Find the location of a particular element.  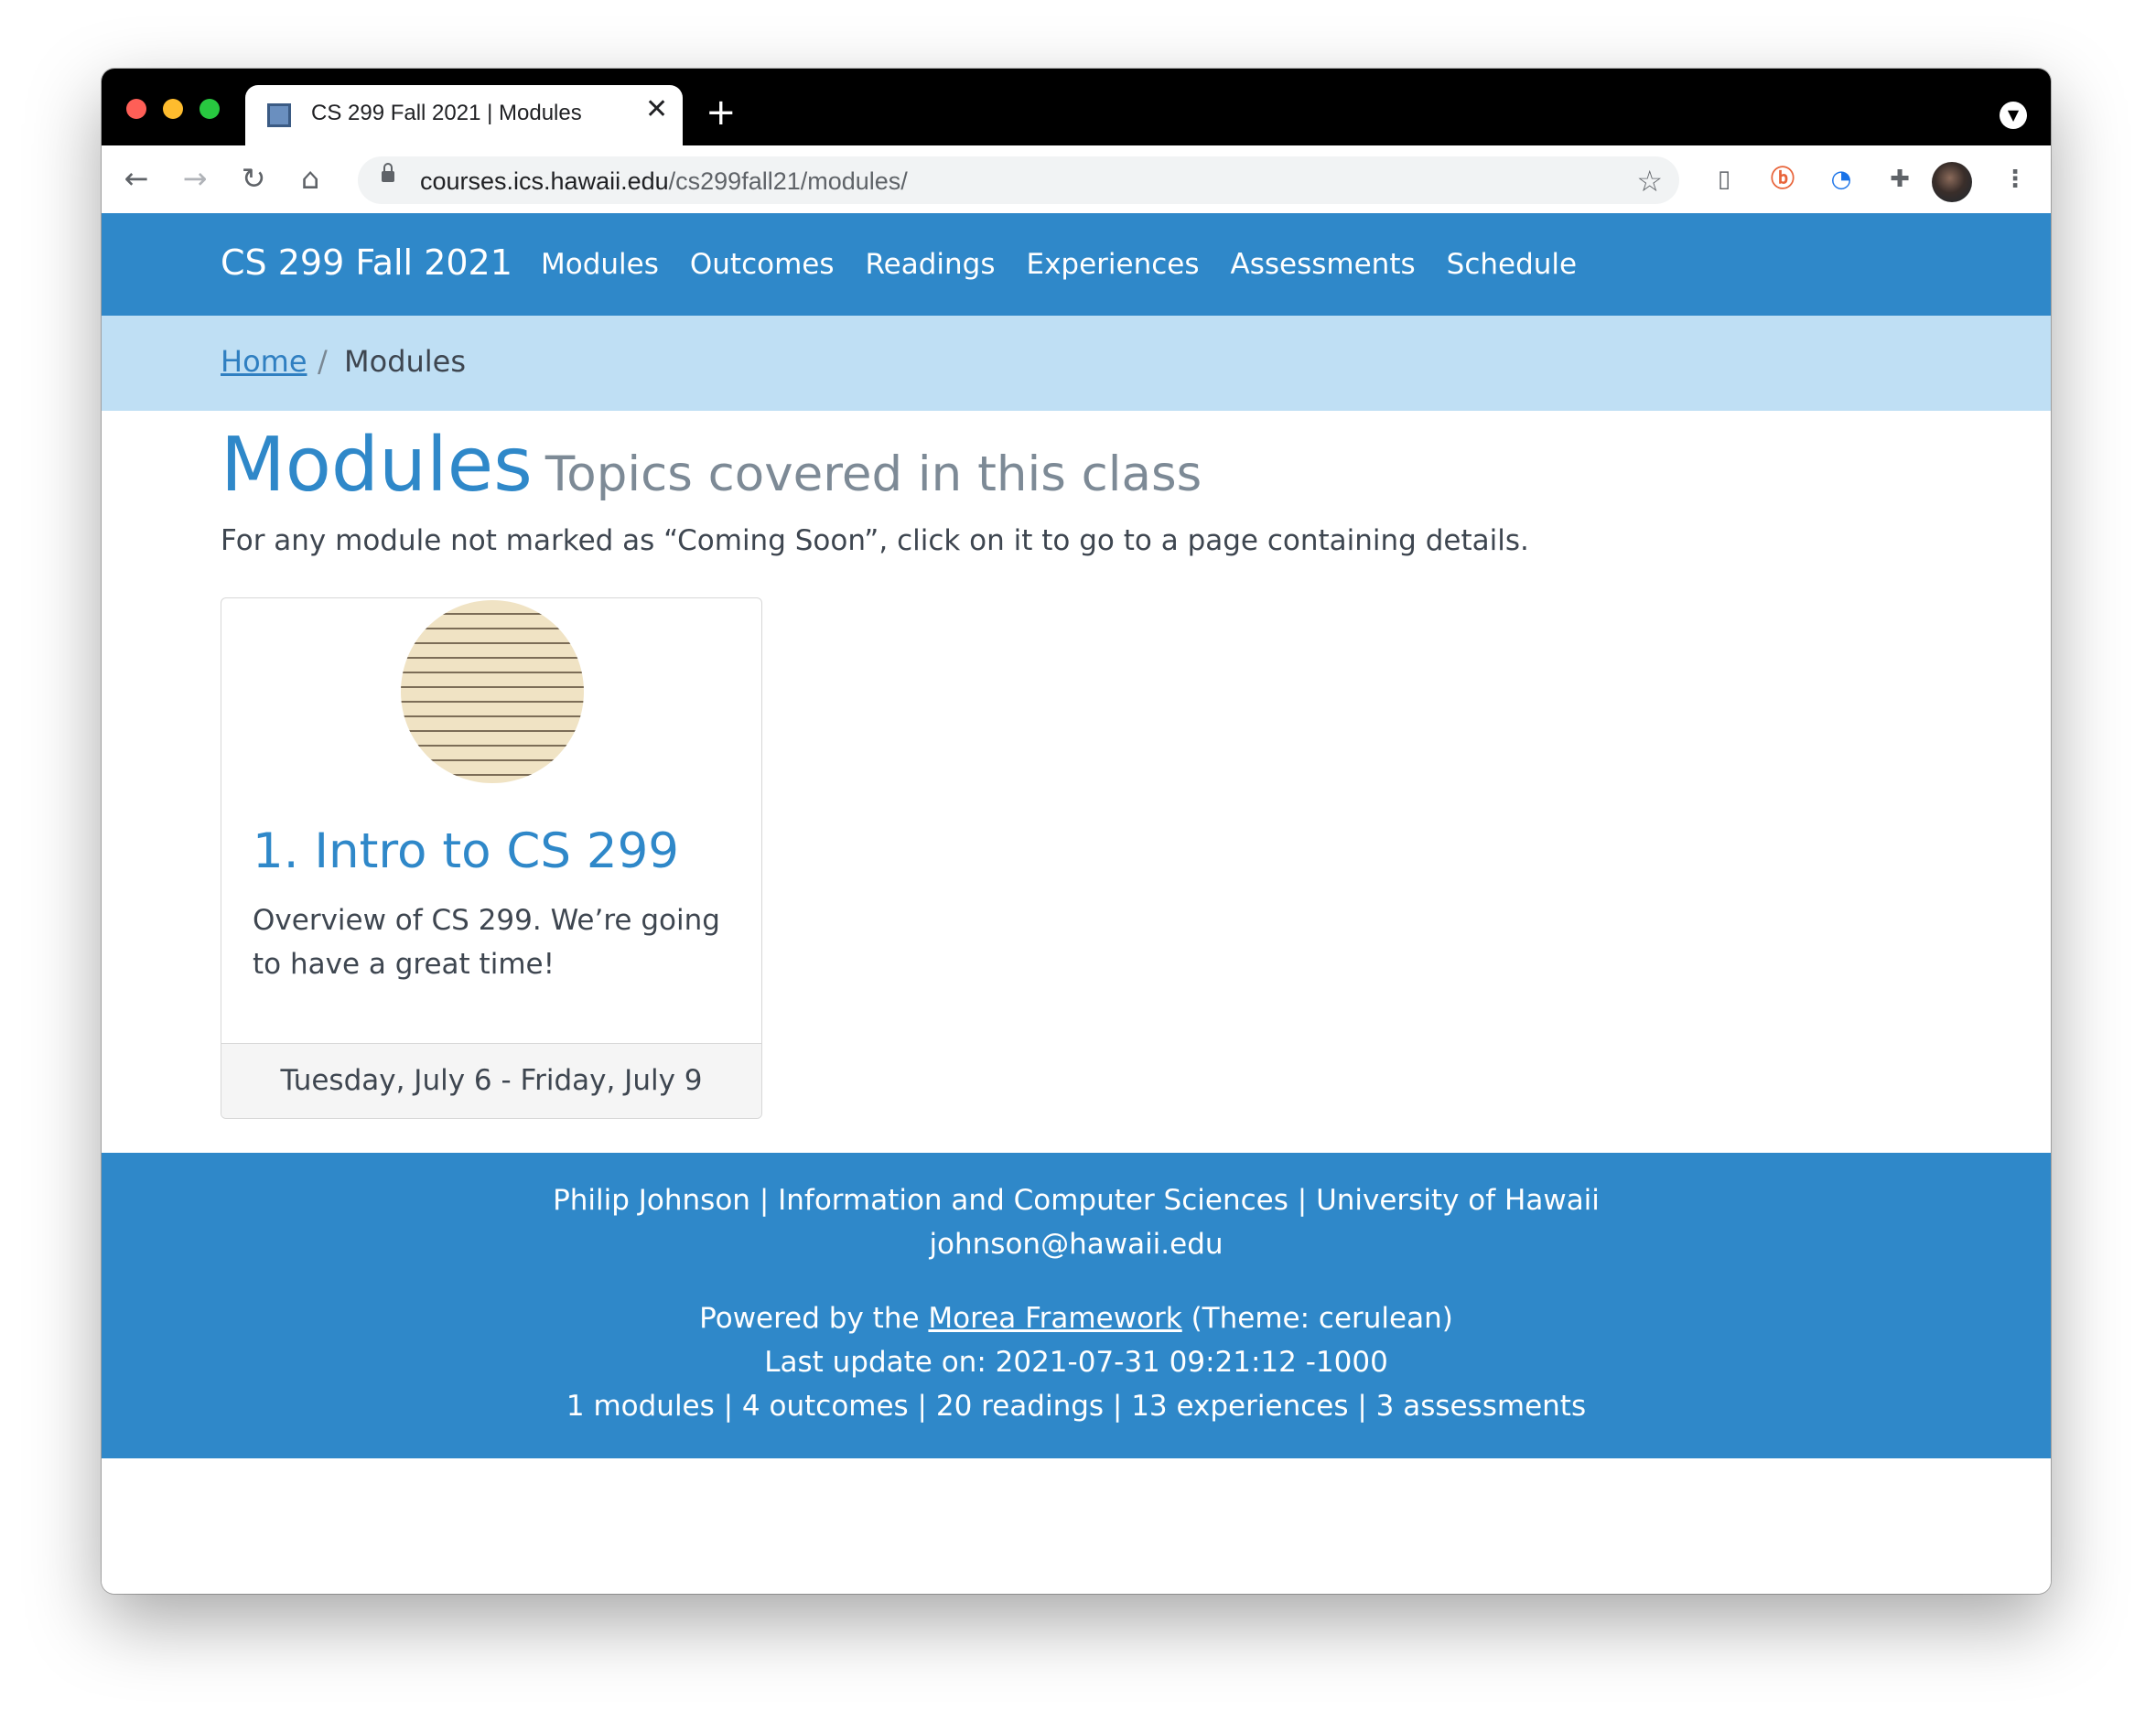

nav-schedule: Schedule is located at coordinates (1512, 264).